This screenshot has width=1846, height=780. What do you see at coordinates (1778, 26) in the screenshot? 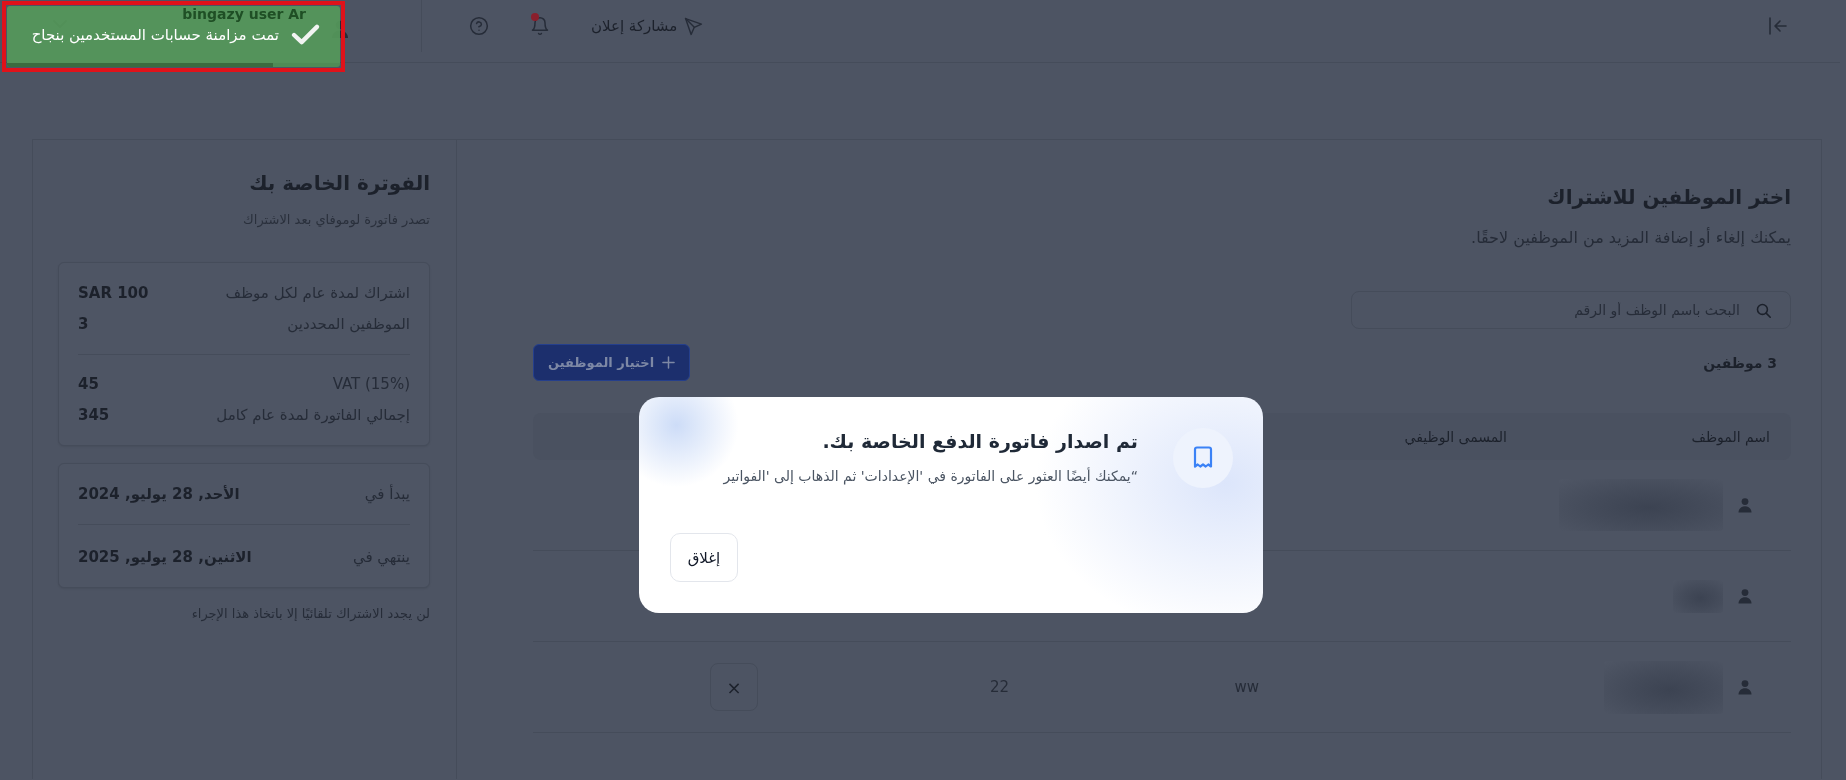
I see `arrow-to-line-icon` at bounding box center [1778, 26].